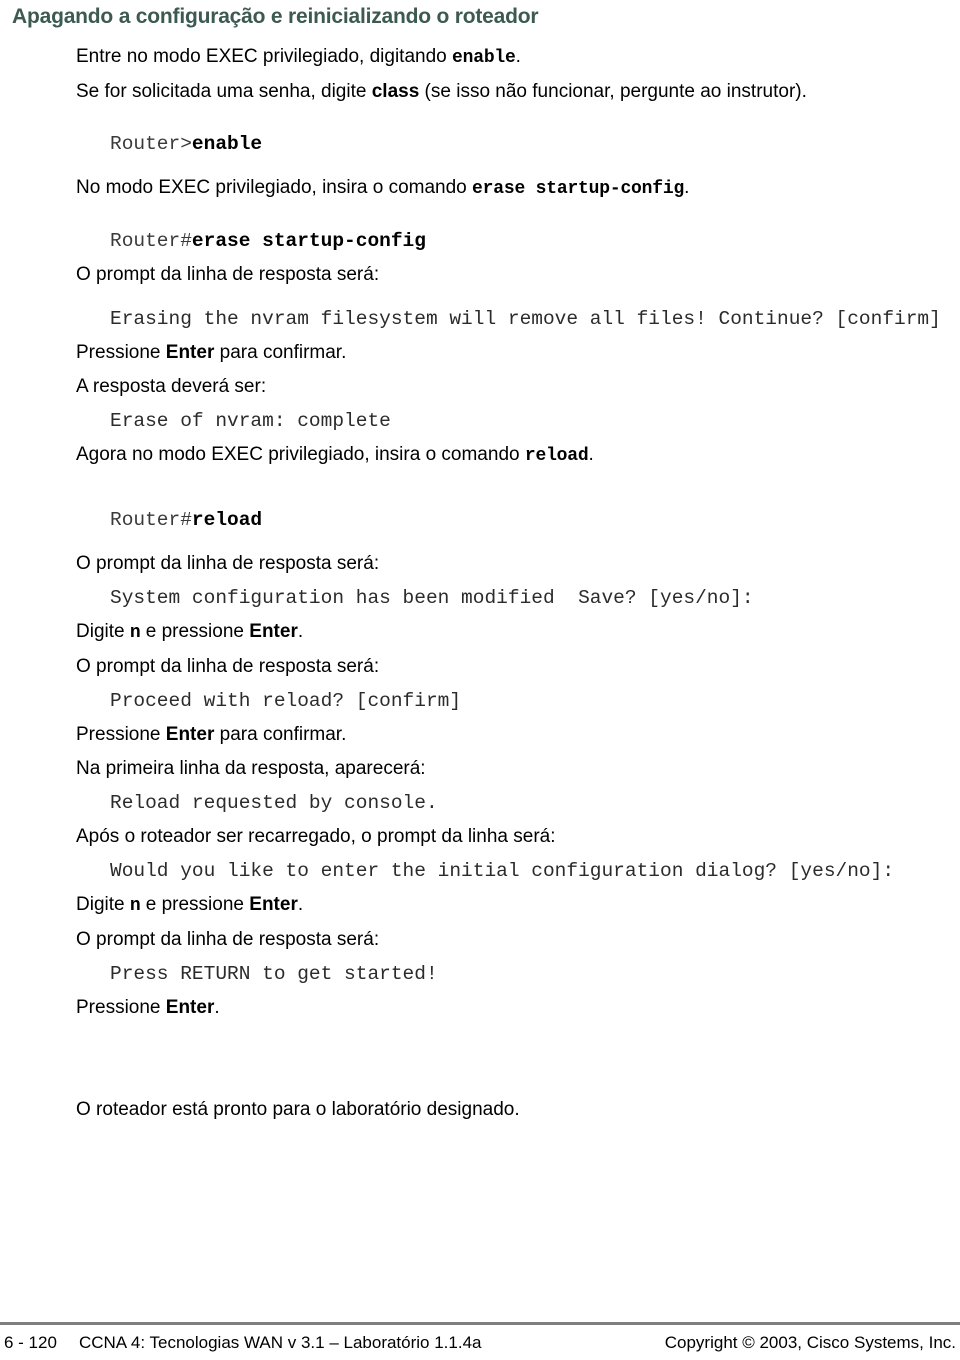 This screenshot has height=1360, width=960. I want to click on paragraph-prompt-response-3: O prompt da linha de resposta será:, so click(228, 666).